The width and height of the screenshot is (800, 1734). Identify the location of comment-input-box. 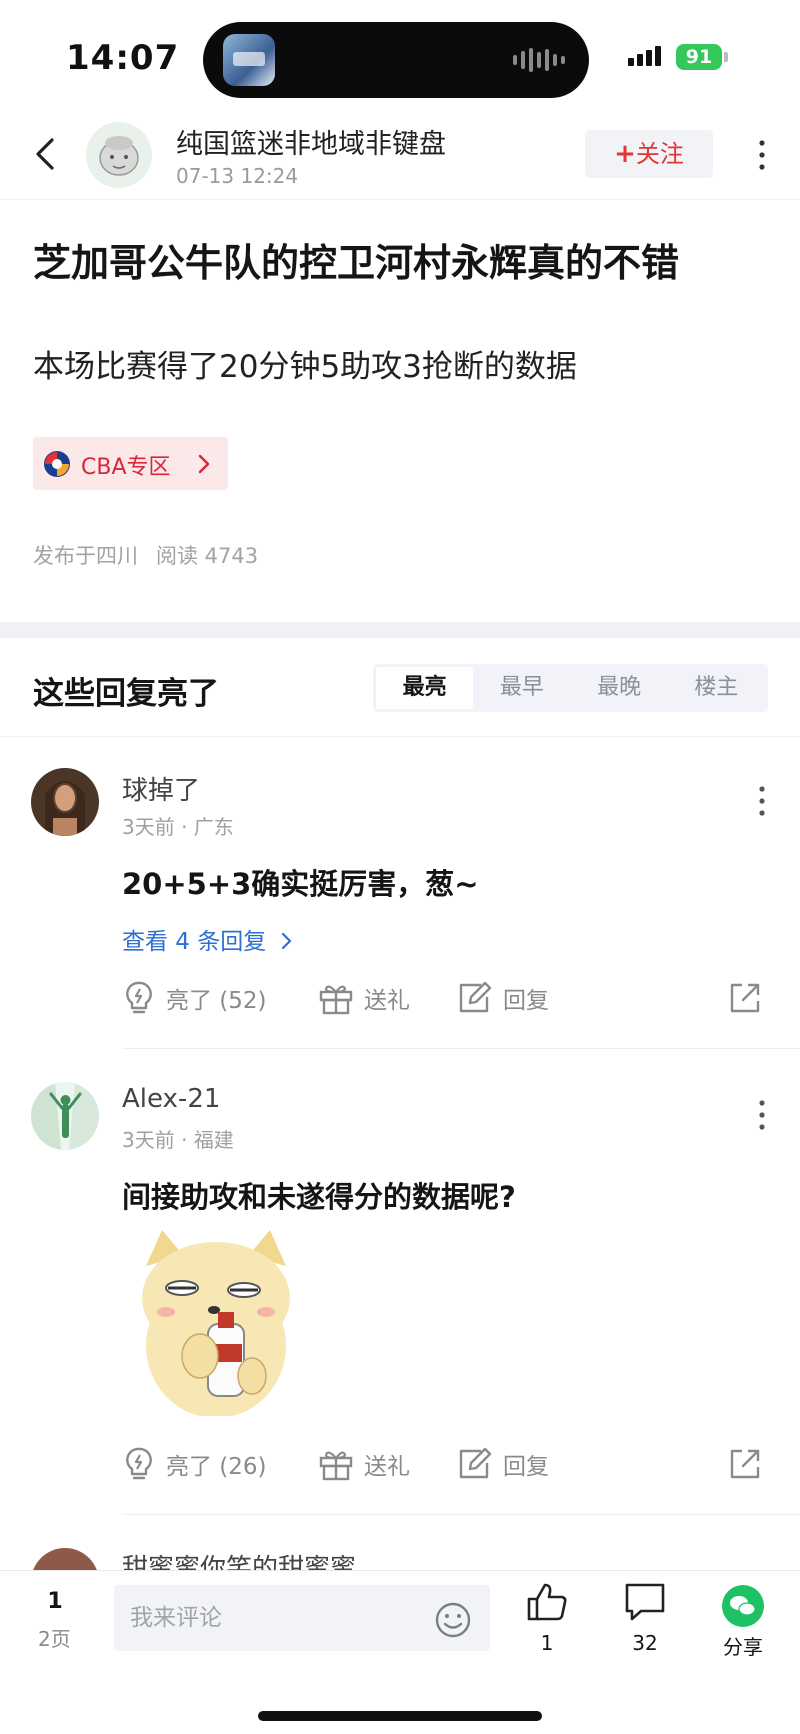
(302, 1618).